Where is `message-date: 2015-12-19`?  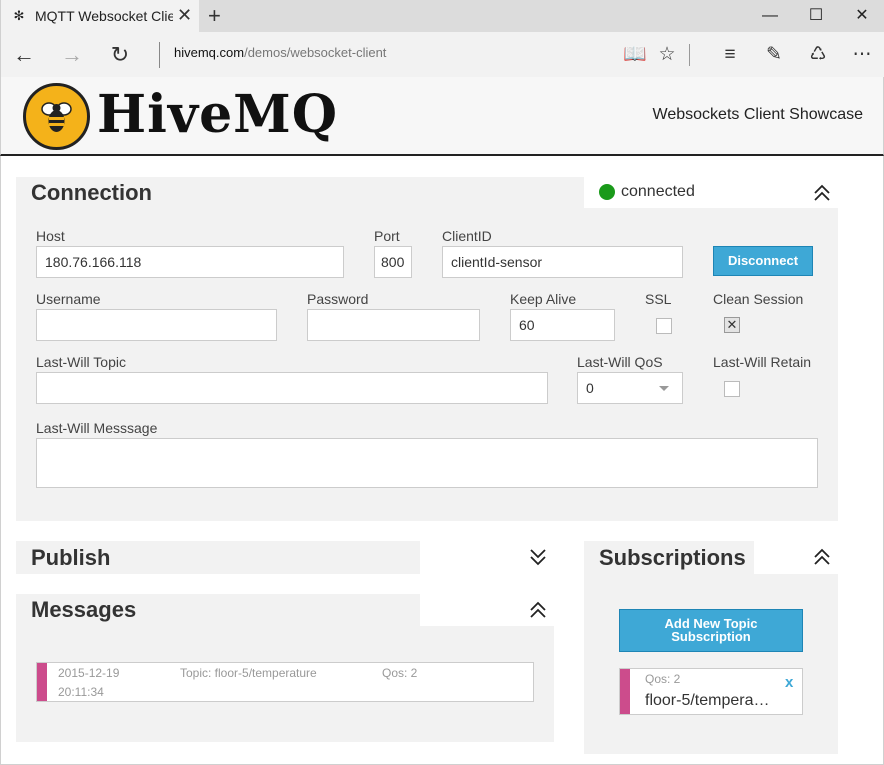
message-date: 2015-12-19 is located at coordinates (89, 673).